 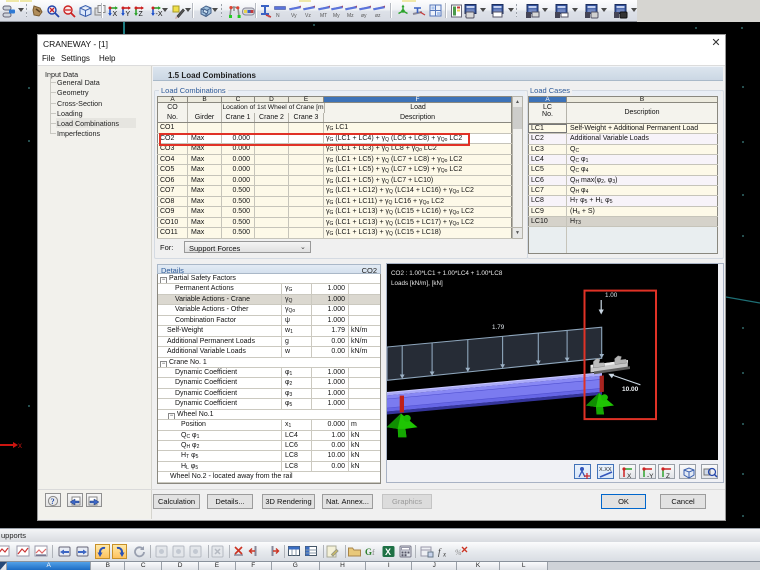 I want to click on svg-text: My, so click(x=336, y=16).